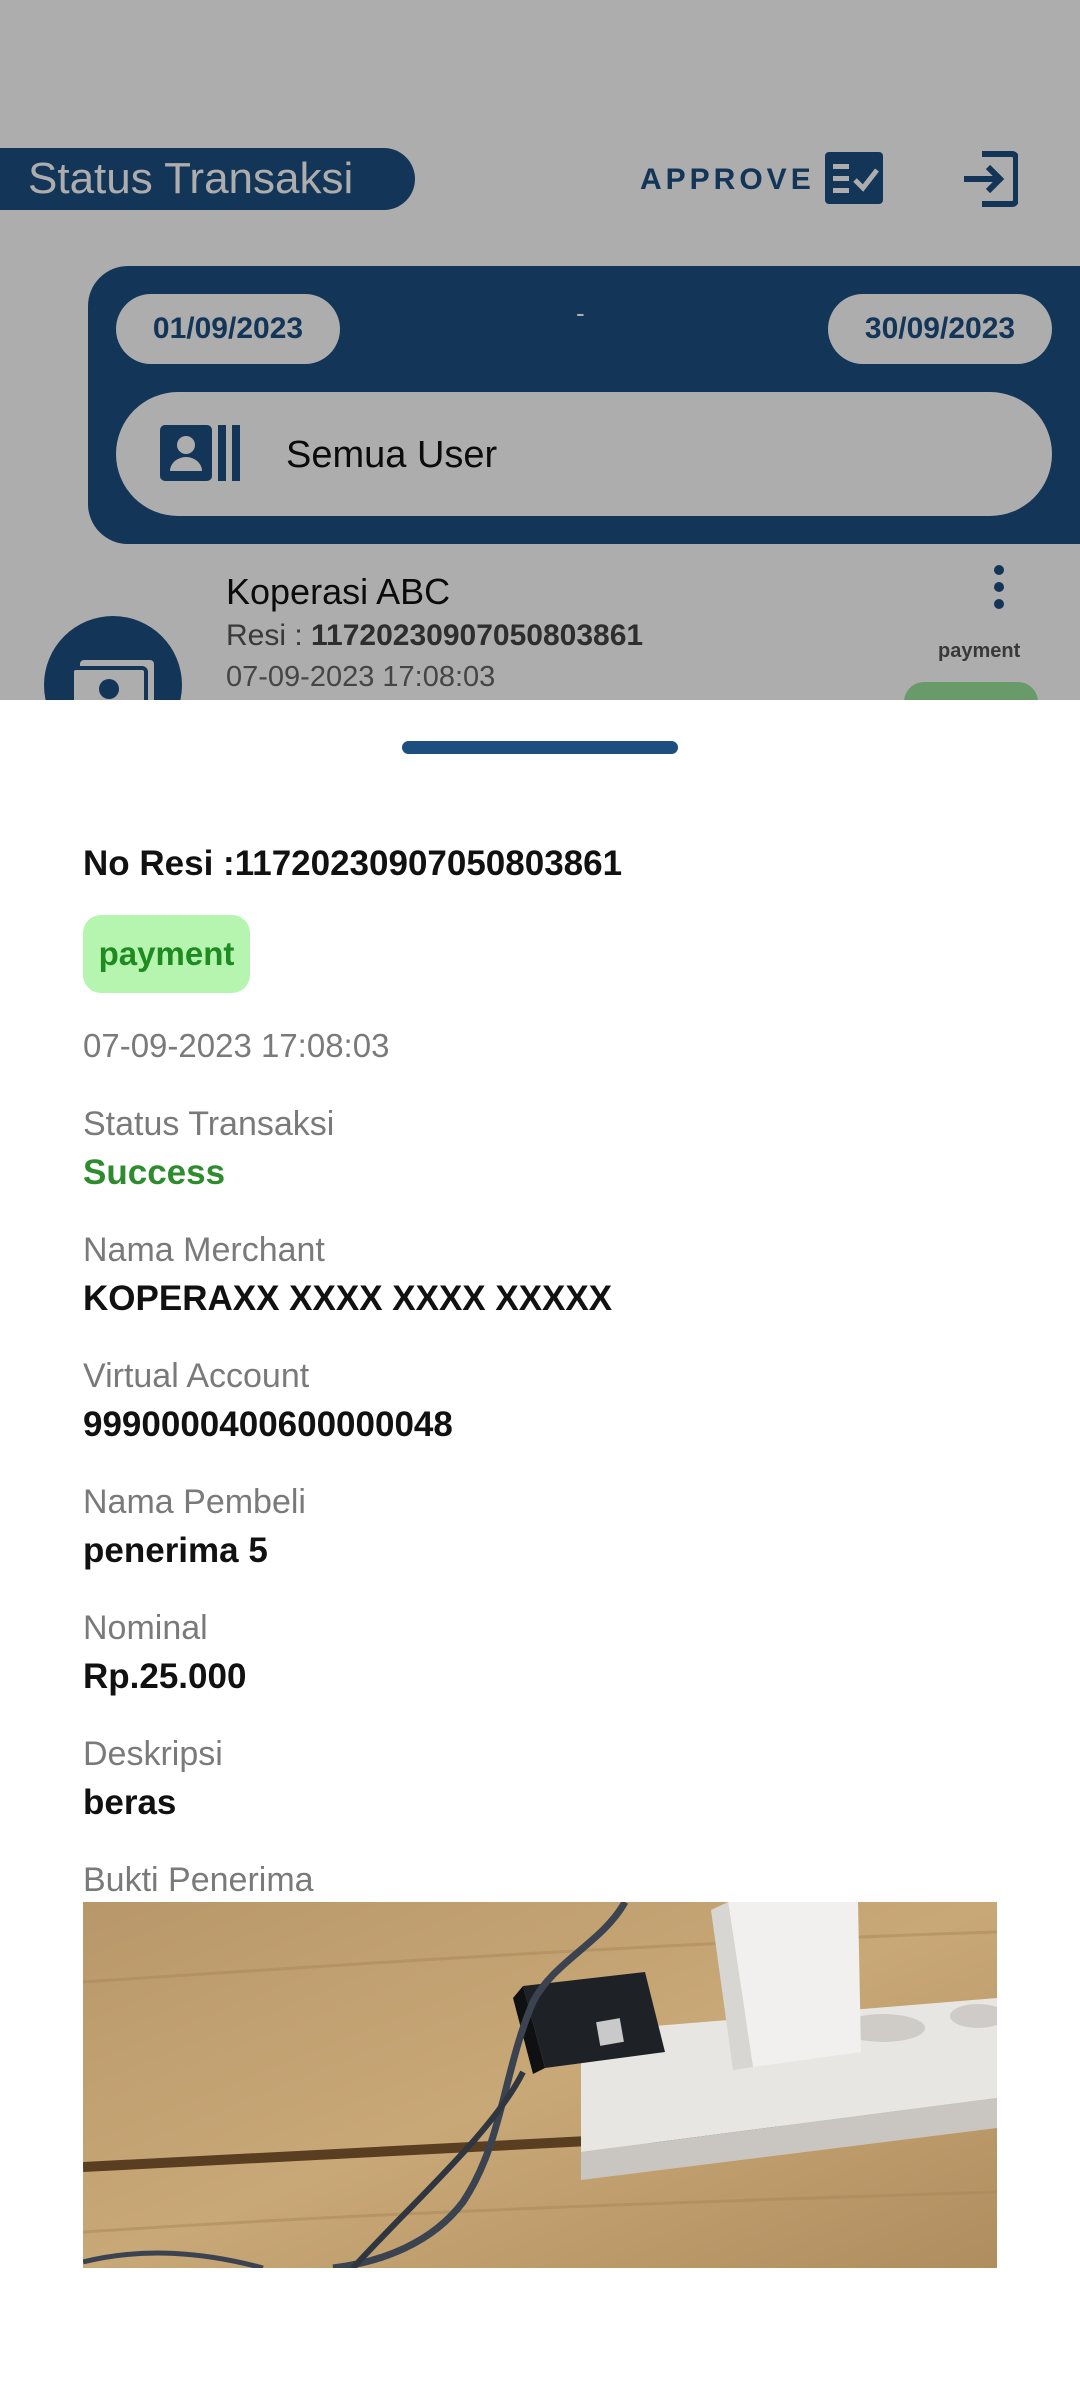 Image resolution: width=1080 pixels, height=2400 pixels. Describe the element at coordinates (540, 2085) in the screenshot. I see `proof-photo` at that location.